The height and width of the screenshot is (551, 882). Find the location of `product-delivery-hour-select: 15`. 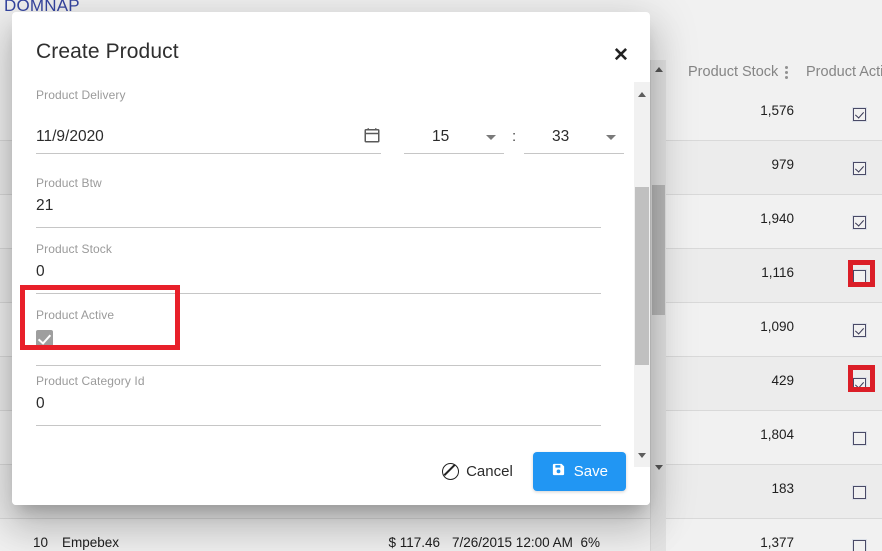

product-delivery-hour-select: 15 is located at coordinates (454, 128).